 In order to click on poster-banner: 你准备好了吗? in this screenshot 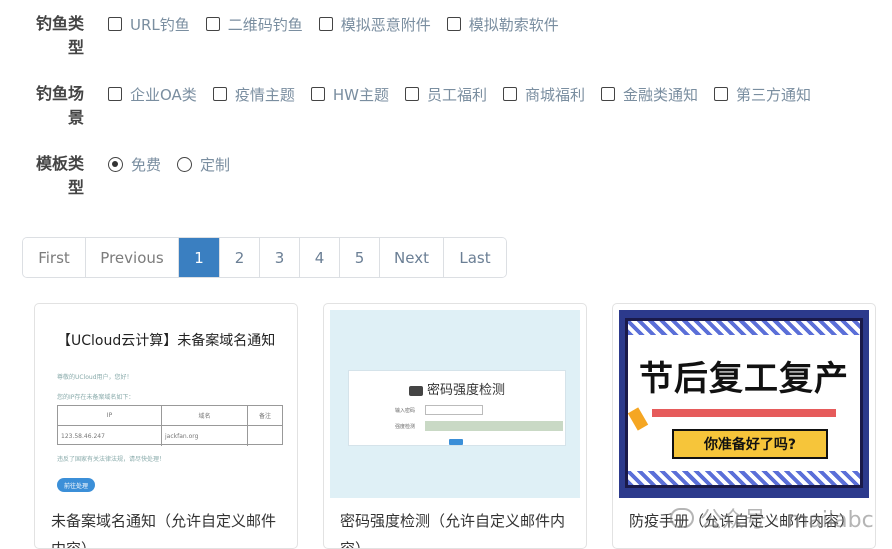, I will do `click(750, 444)`.